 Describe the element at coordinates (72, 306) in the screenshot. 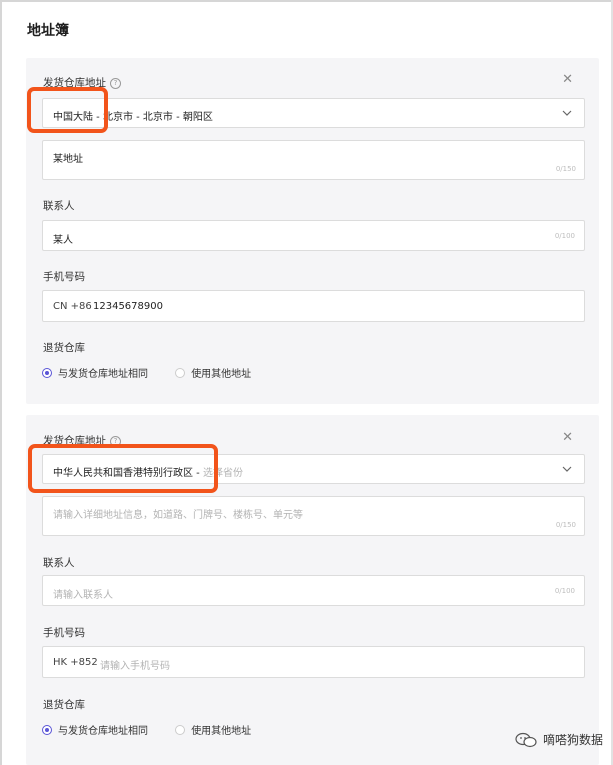

I see `phone-country-code: CN +86` at that location.